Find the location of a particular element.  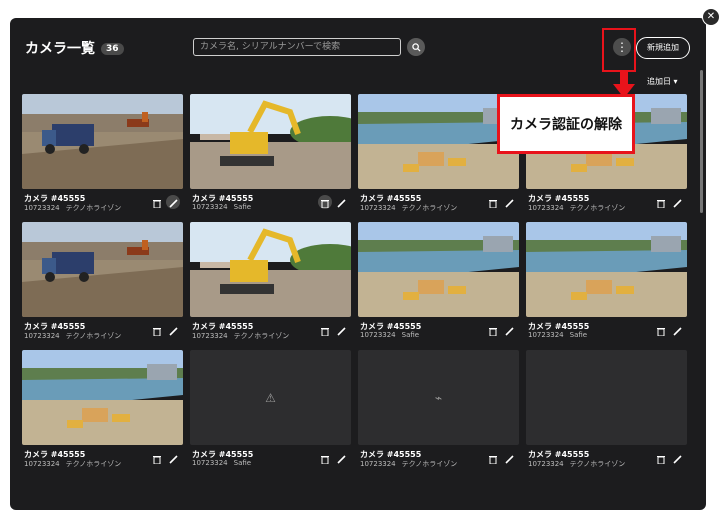

search-icon is located at coordinates (416, 47).